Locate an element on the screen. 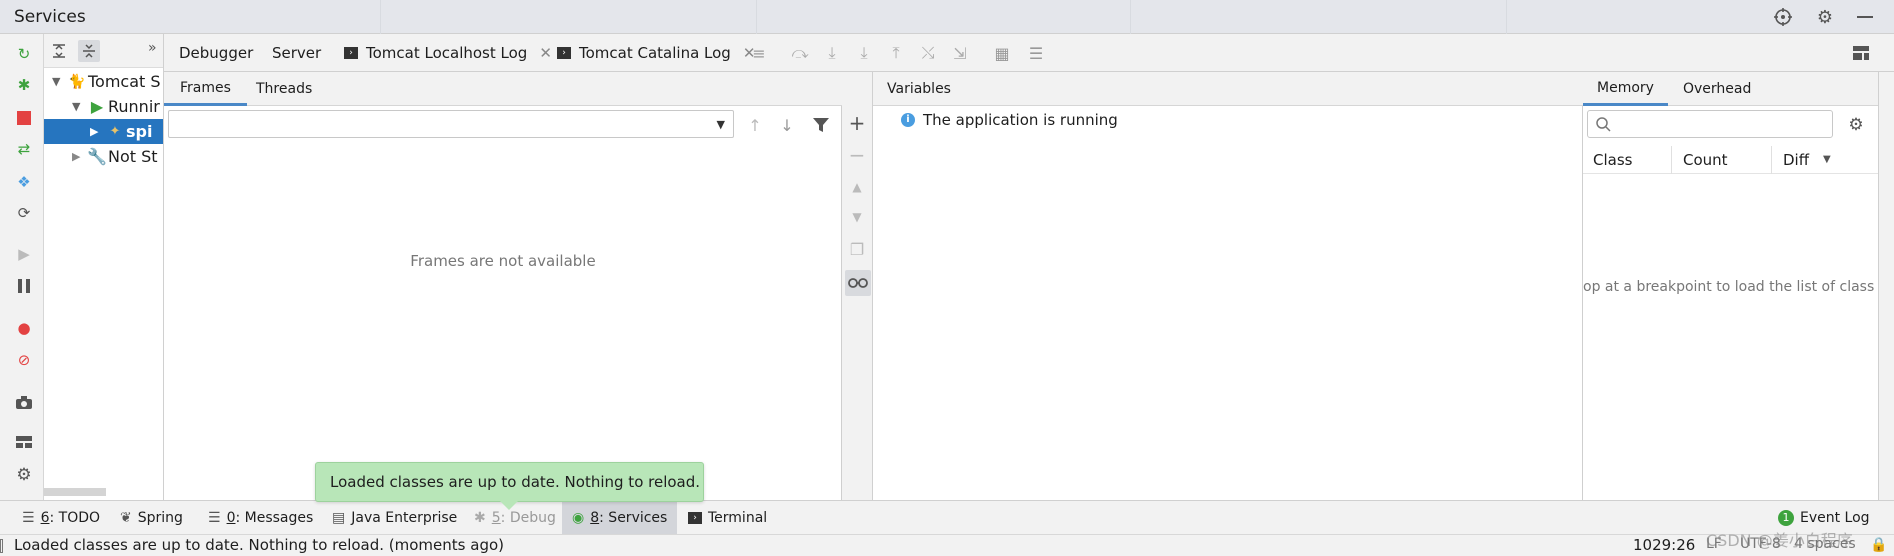  evaluate-icon: ▦ is located at coordinates (1002, 53).